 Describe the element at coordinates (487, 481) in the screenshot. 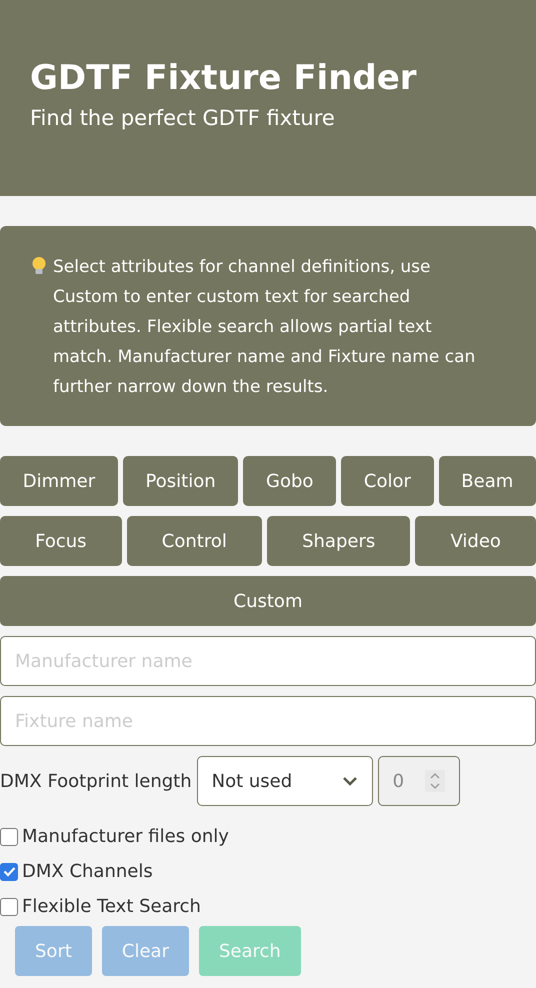

I see `attribute-button: Beam` at that location.